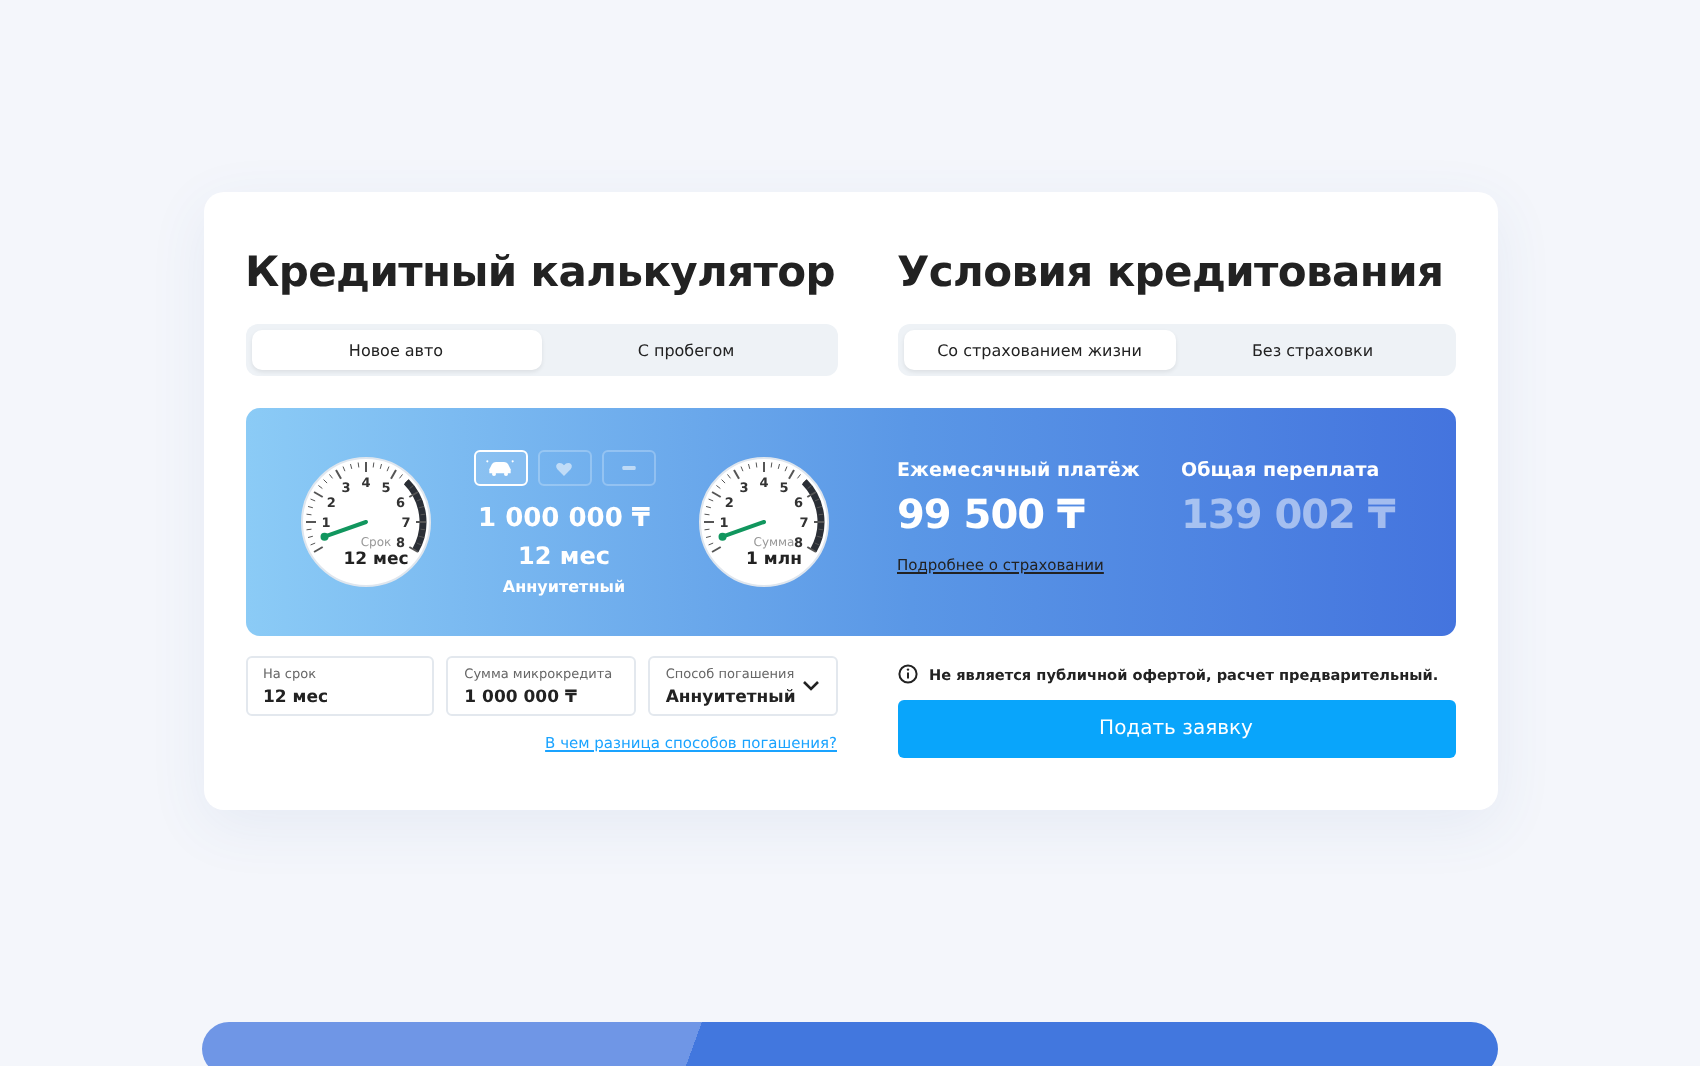  Describe the element at coordinates (375, 560) in the screenshot. I see `gauge-value: 12 мес` at that location.